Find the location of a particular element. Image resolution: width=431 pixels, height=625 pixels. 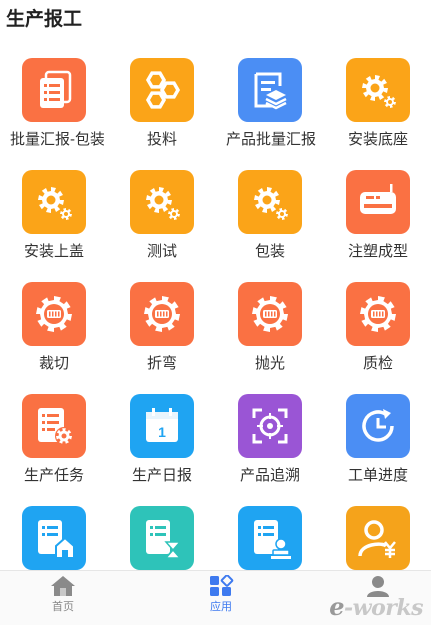

calendar-day: 1 is located at coordinates (162, 432).